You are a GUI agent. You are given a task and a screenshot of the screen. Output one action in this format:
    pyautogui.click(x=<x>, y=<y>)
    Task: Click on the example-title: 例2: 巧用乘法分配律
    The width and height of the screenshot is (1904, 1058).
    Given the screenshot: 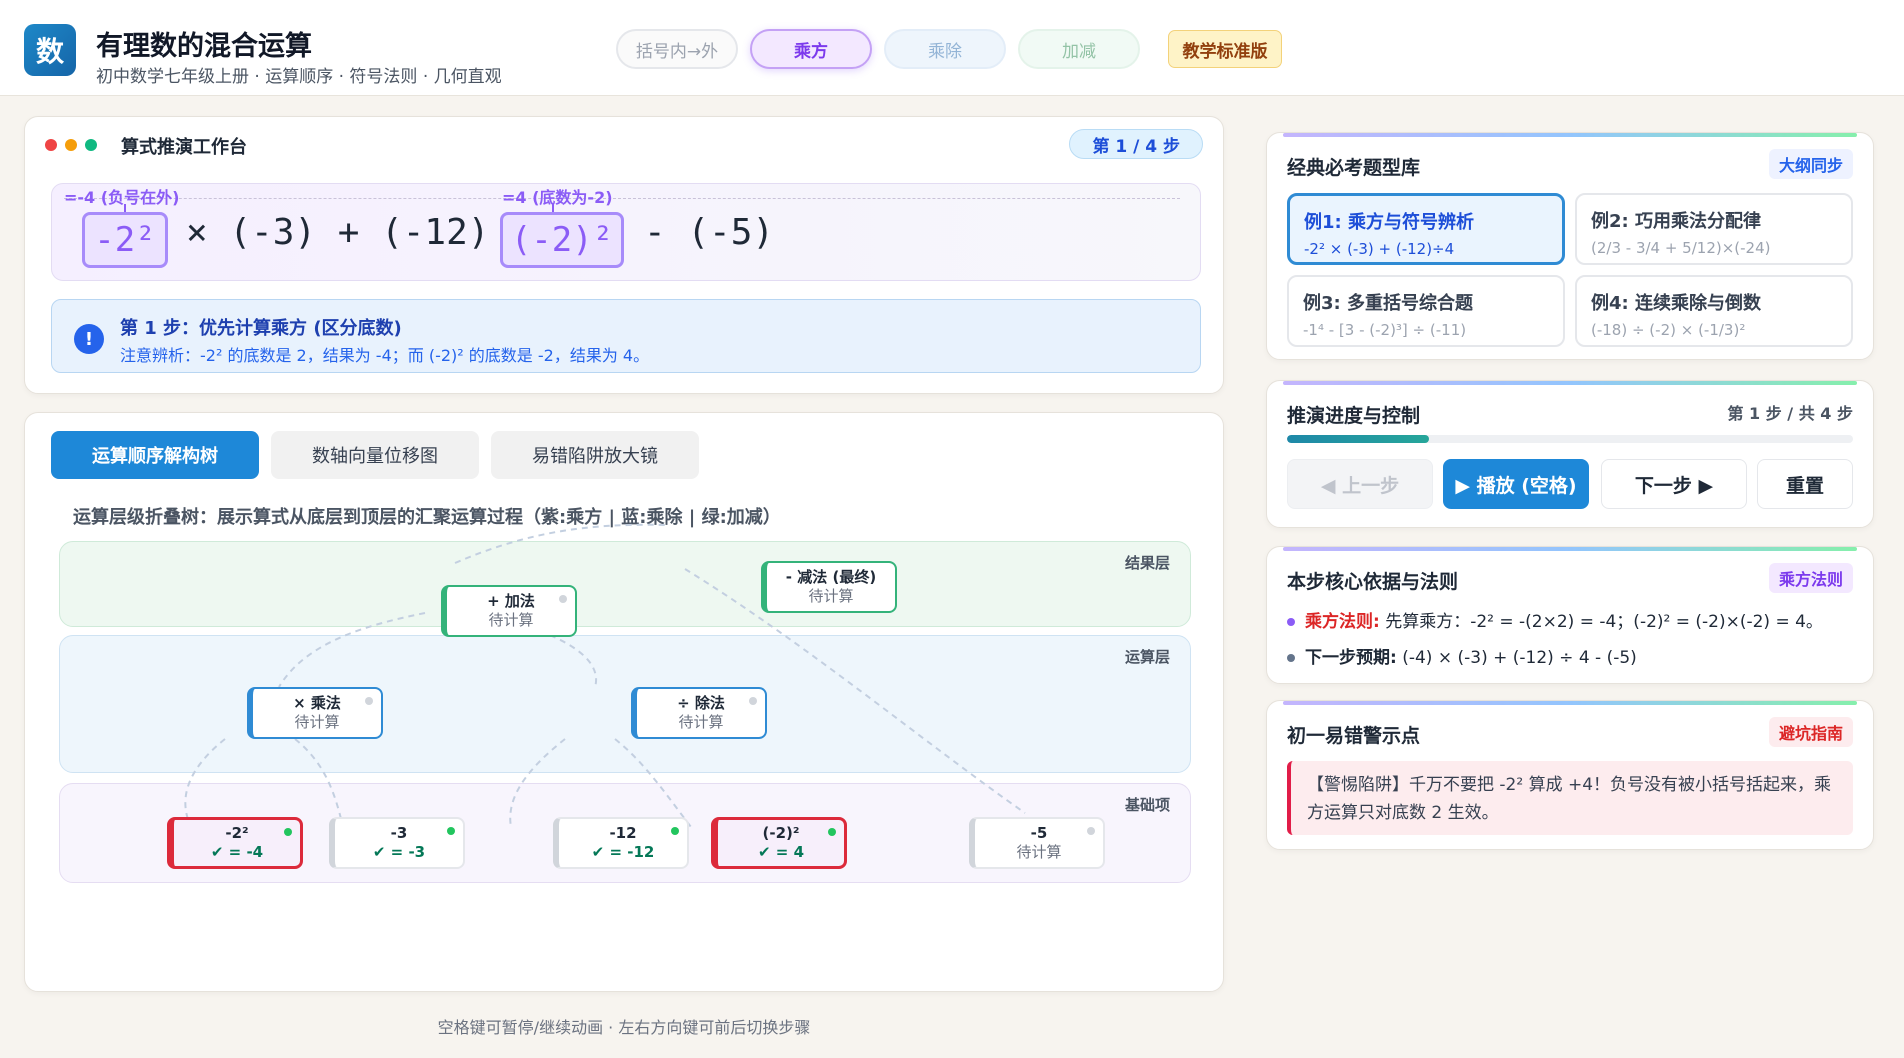 What is the action you would take?
    pyautogui.click(x=1676, y=221)
    